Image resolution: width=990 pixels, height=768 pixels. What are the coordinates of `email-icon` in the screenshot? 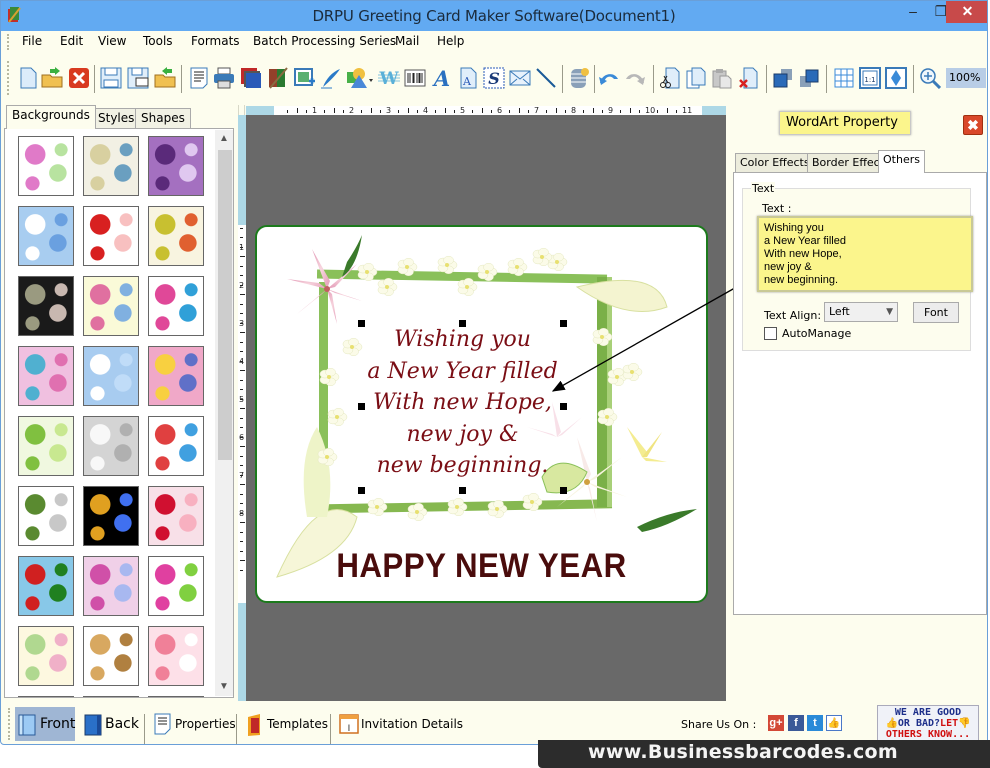 It's located at (520, 78).